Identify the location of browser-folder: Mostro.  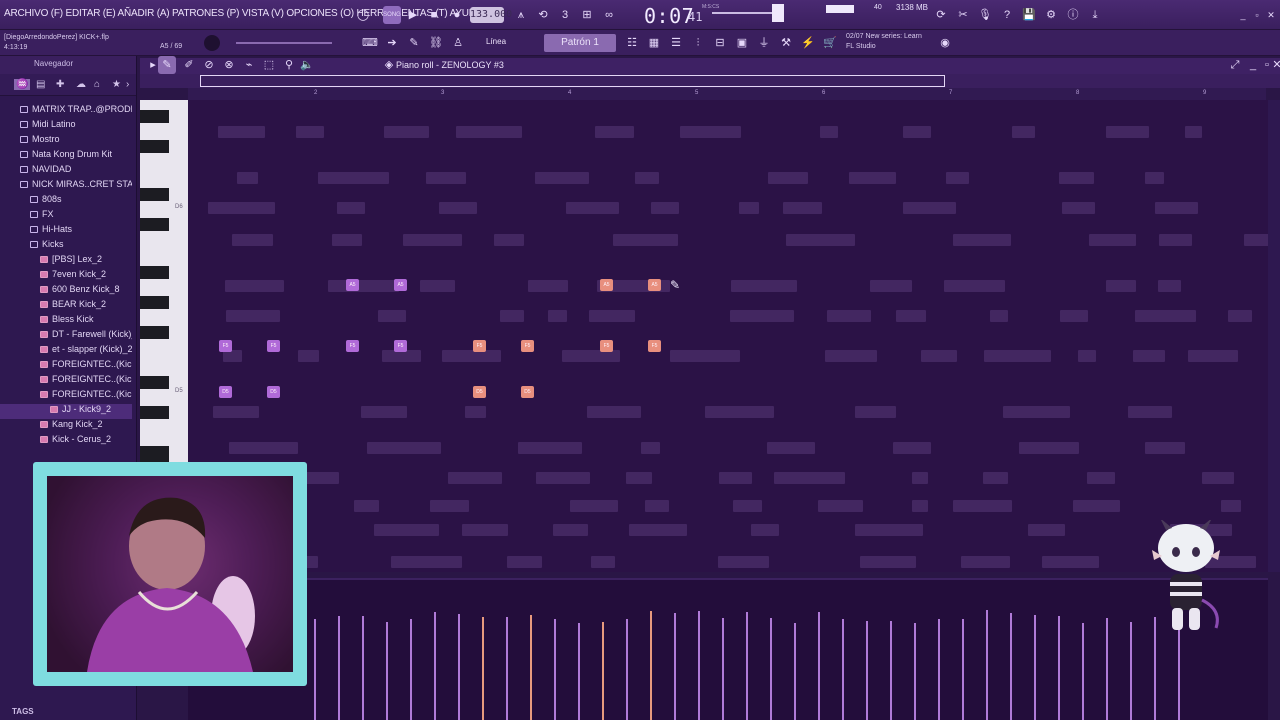
(66, 141).